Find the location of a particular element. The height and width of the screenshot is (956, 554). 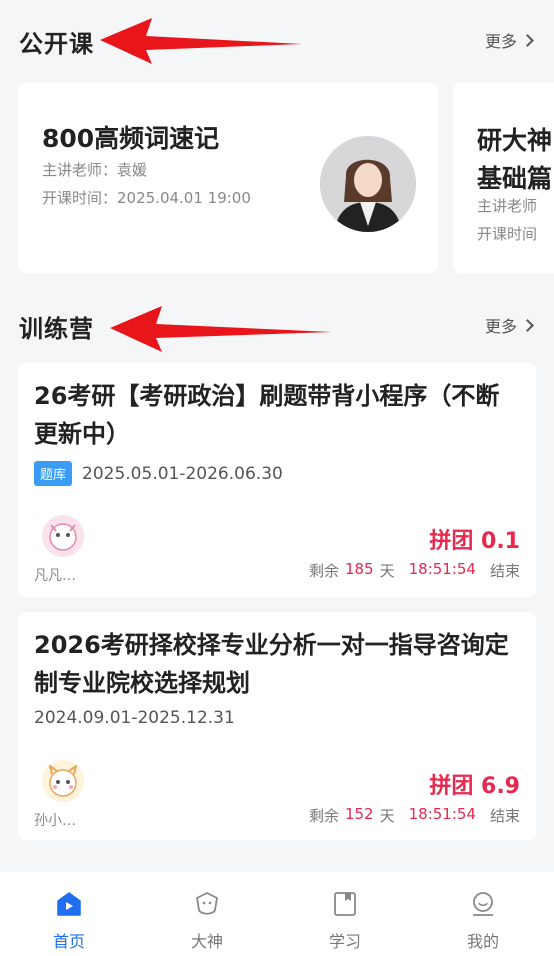

tab-dashen: 大神 is located at coordinates (207, 914).